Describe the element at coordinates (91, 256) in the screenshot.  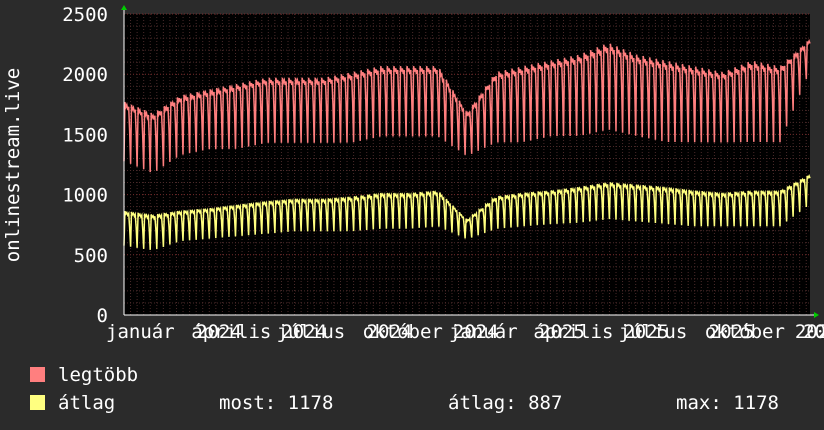
I see `y-tick-label: 500` at that location.